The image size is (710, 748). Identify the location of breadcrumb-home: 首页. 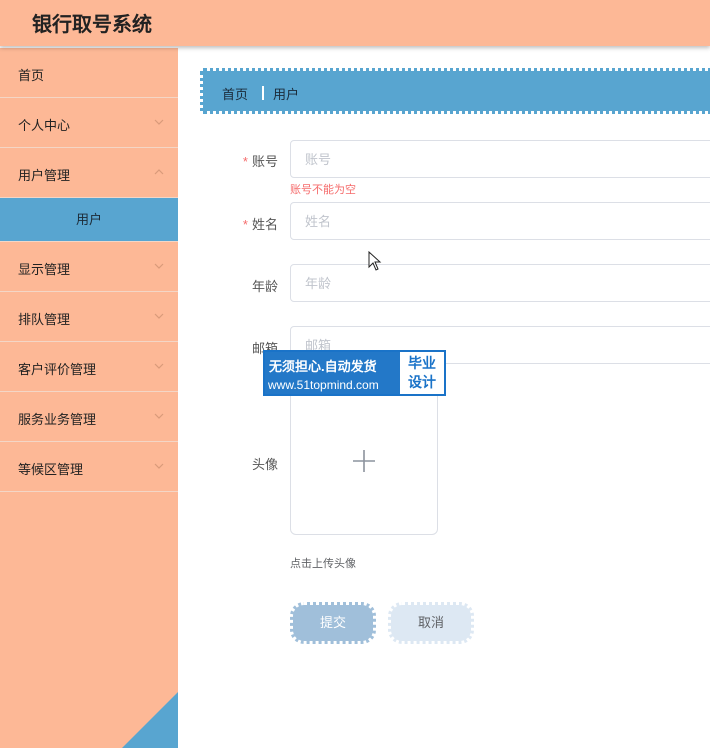
(235, 93).